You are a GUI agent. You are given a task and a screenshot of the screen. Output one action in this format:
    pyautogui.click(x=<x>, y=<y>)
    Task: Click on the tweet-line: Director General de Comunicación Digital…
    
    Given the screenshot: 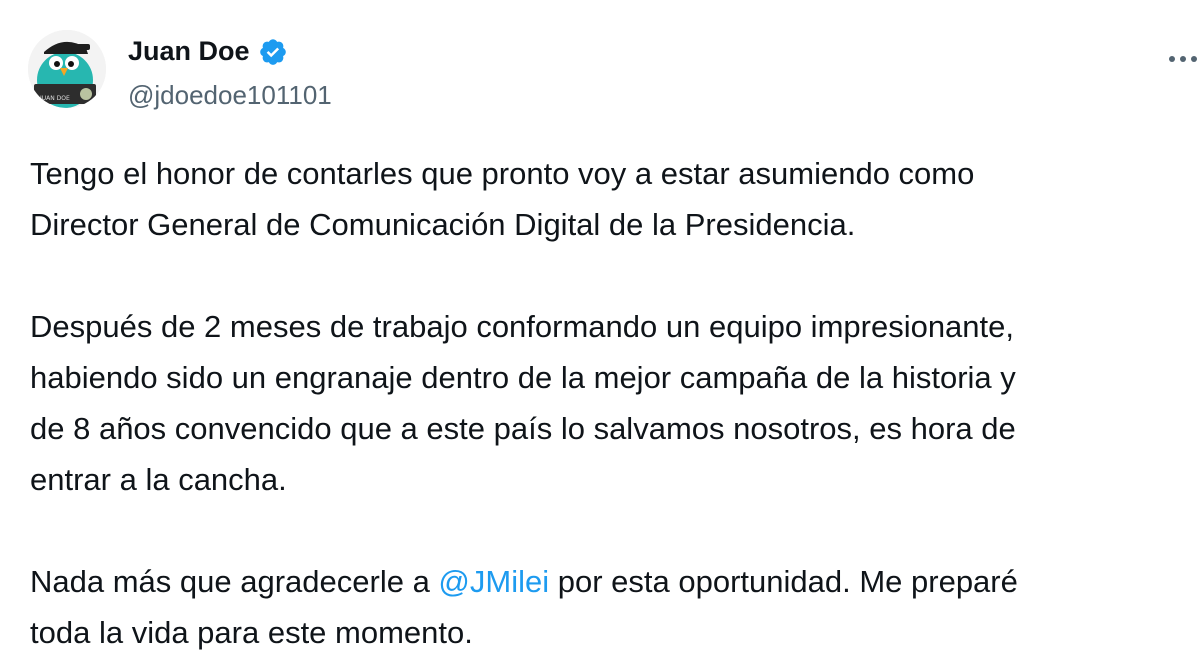 What is the action you would take?
    pyautogui.click(x=443, y=224)
    